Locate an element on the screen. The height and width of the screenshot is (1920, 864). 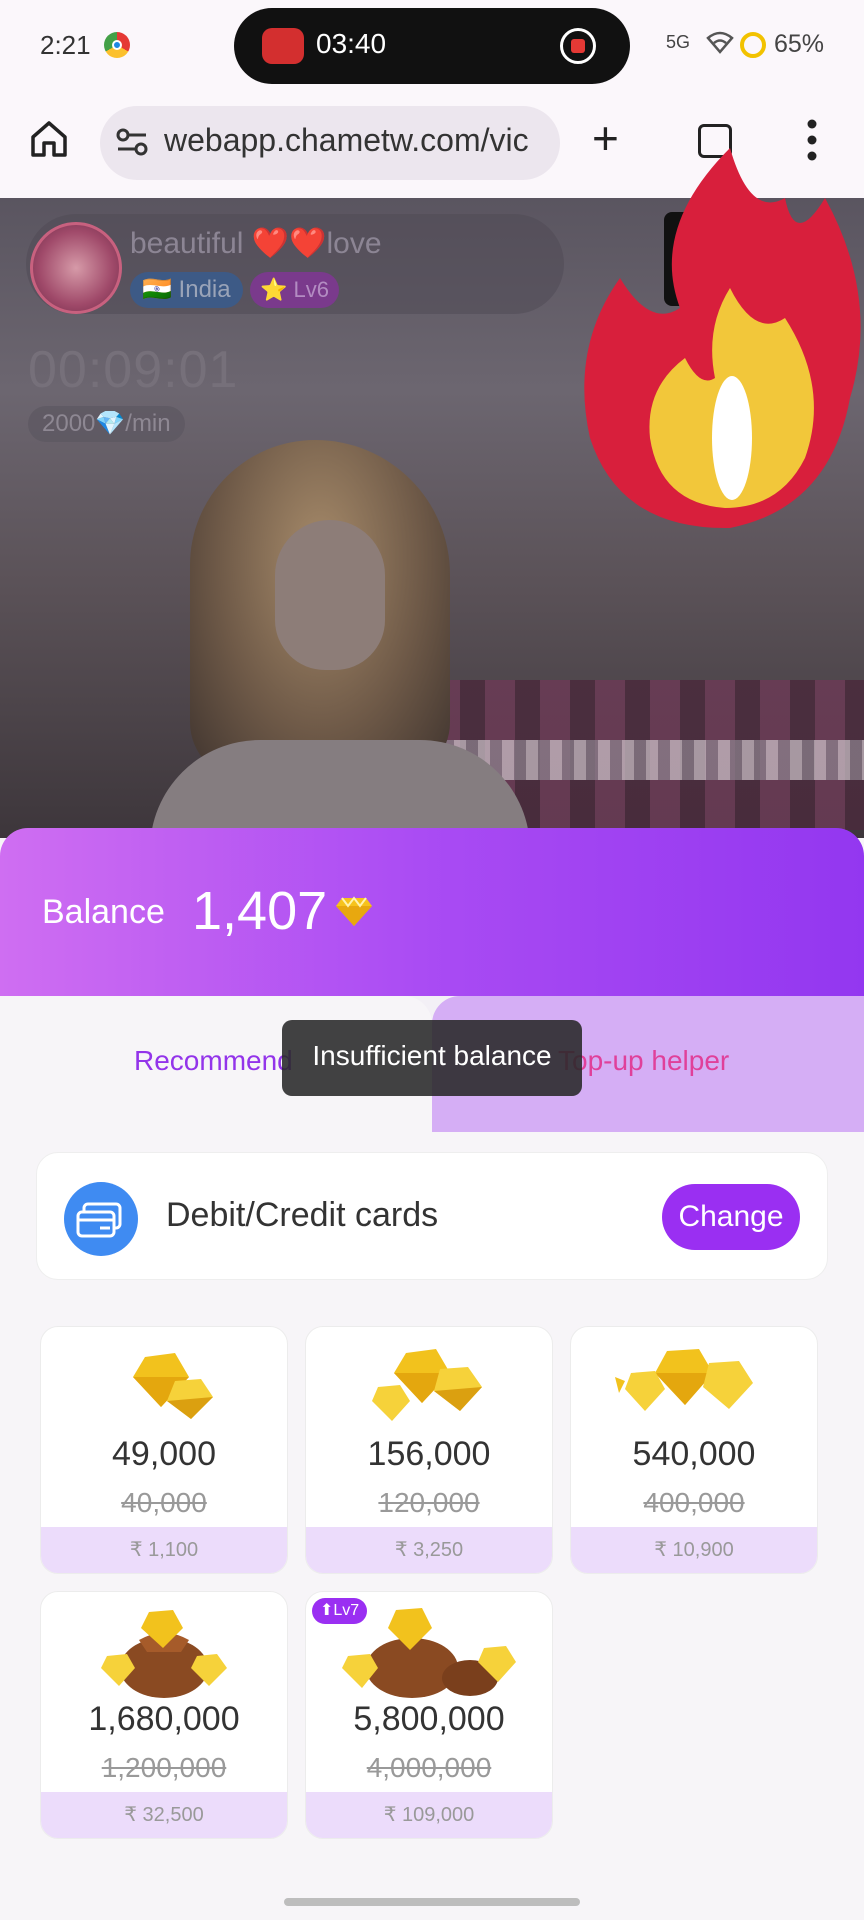
diamond-package: 540,000 400,000 ₹ 10,900 is located at coordinates (694, 1450).